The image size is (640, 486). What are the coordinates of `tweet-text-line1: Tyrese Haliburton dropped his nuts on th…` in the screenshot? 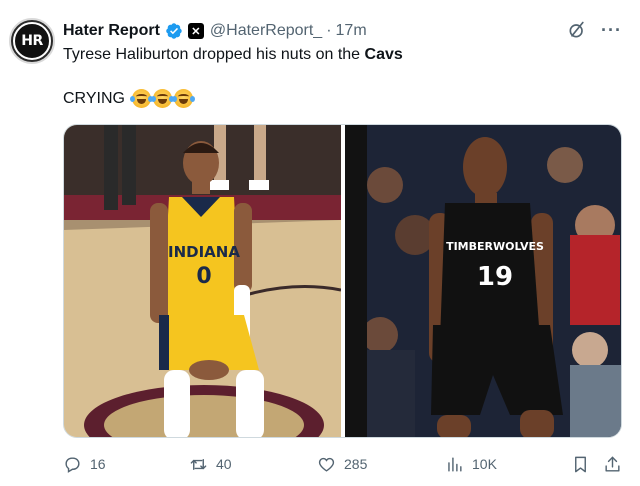 It's located at (233, 55).